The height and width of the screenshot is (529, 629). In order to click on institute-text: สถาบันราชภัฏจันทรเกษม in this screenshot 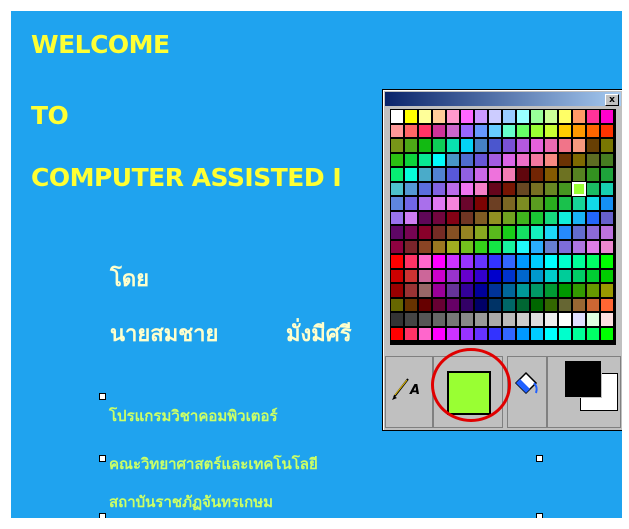, I will do `click(191, 502)`.